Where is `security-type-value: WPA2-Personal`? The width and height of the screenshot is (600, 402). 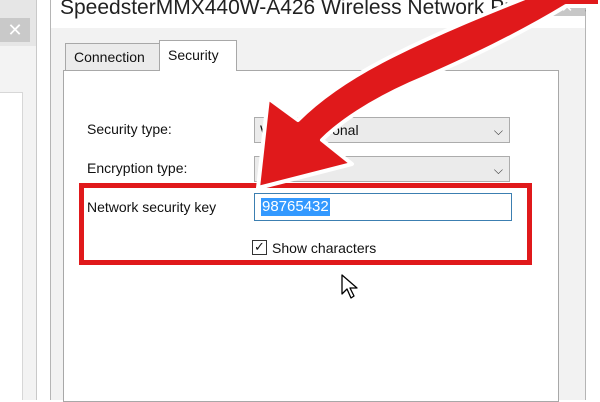 security-type-value: WPA2-Personal is located at coordinates (309, 130).